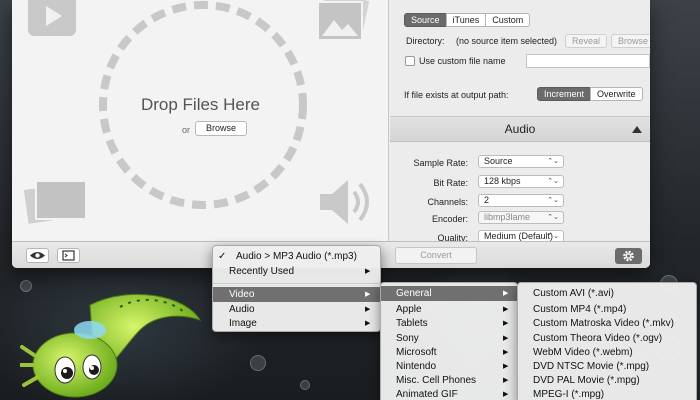 The image size is (700, 400). I want to click on video-category-label: Video, so click(242, 294).